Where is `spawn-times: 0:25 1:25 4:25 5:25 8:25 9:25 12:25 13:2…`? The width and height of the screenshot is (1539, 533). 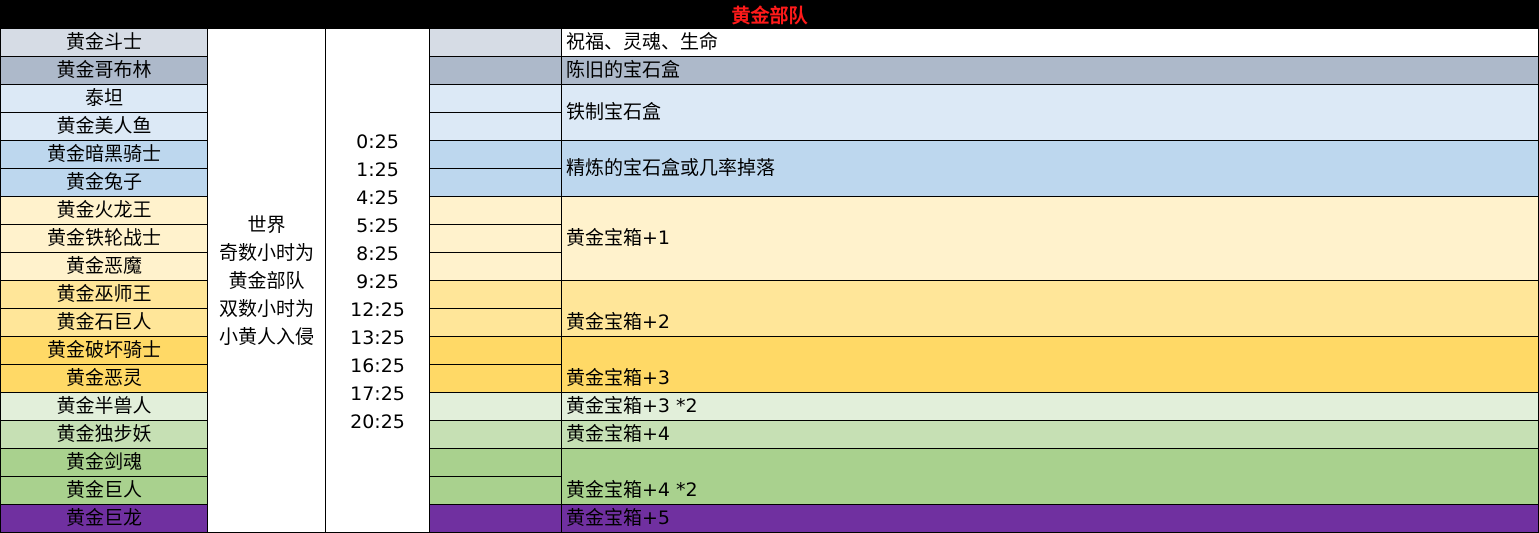
spawn-times: 0:25 1:25 4:25 5:25 8:25 9:25 12:25 13:2… is located at coordinates (378, 281).